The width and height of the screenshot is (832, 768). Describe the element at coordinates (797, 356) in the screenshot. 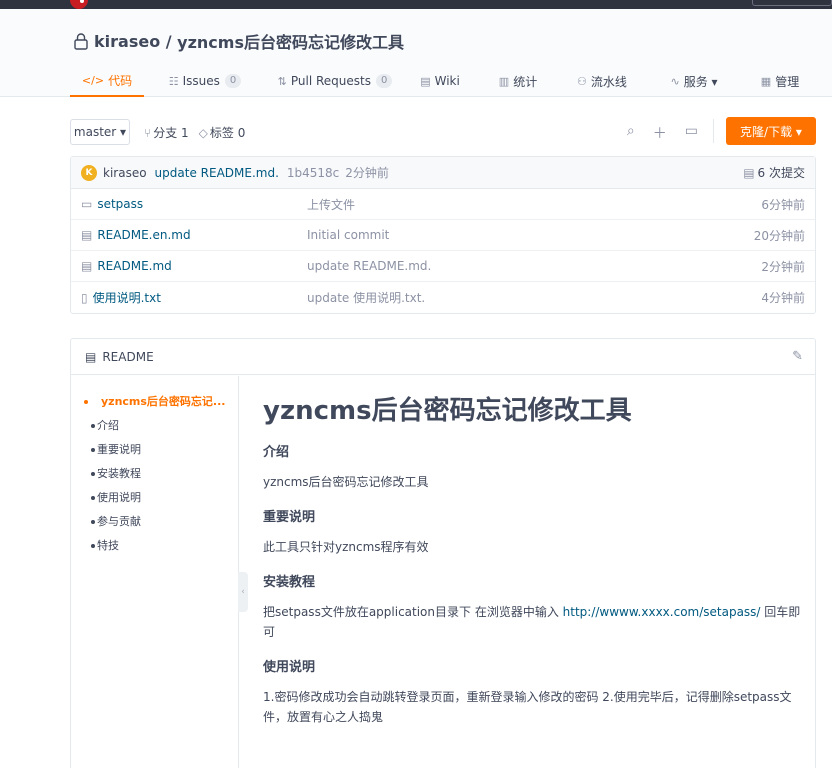

I see `edit-icon: ✎` at that location.